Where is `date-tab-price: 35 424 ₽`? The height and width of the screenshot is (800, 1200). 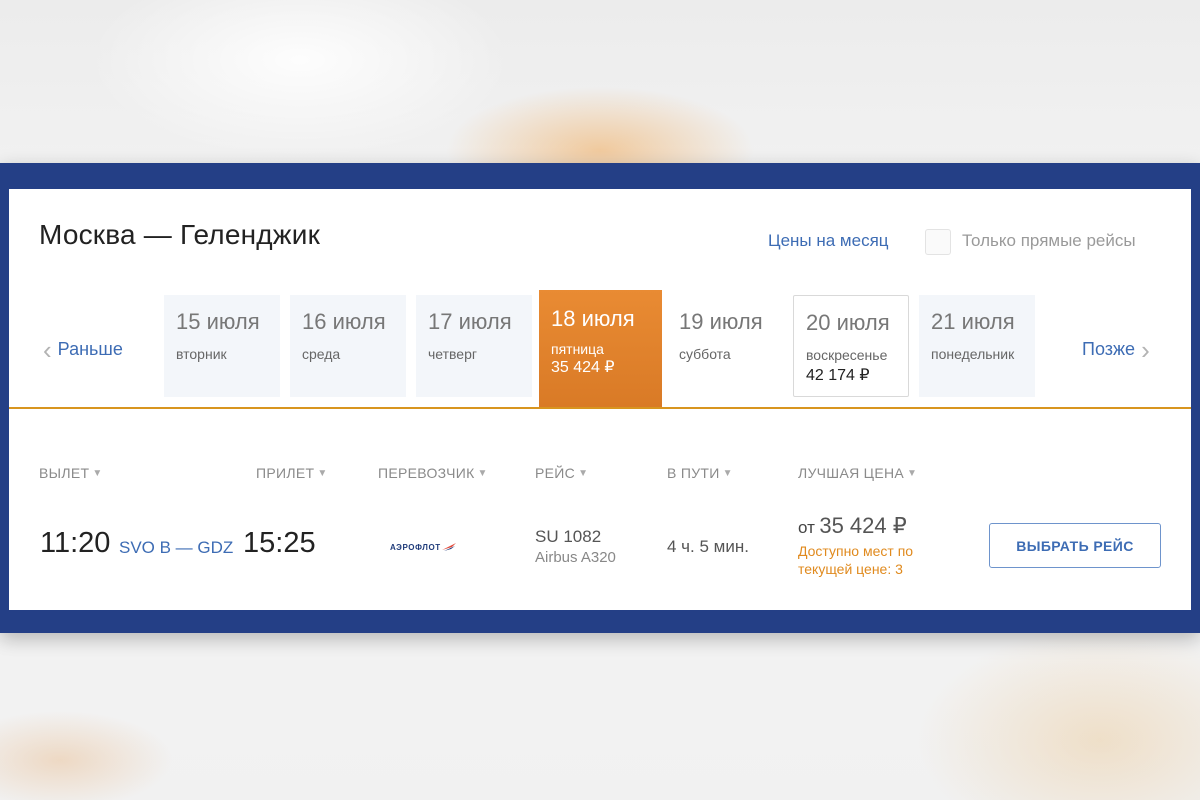 date-tab-price: 35 424 ₽ is located at coordinates (583, 367).